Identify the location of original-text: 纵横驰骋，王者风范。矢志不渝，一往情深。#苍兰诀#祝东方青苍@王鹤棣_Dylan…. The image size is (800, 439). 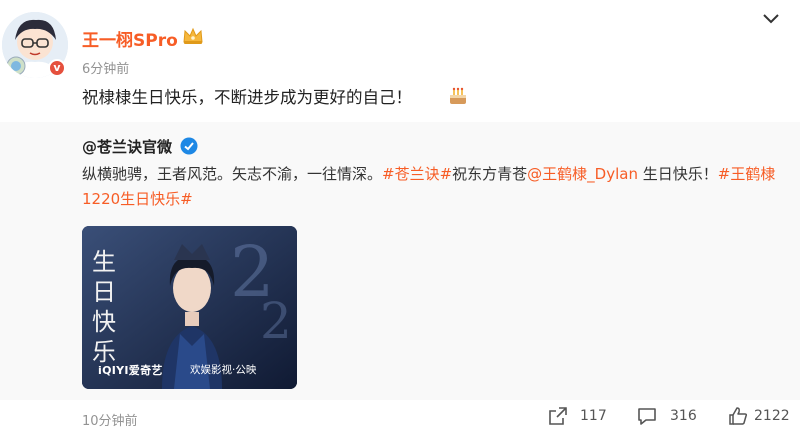
(432, 187).